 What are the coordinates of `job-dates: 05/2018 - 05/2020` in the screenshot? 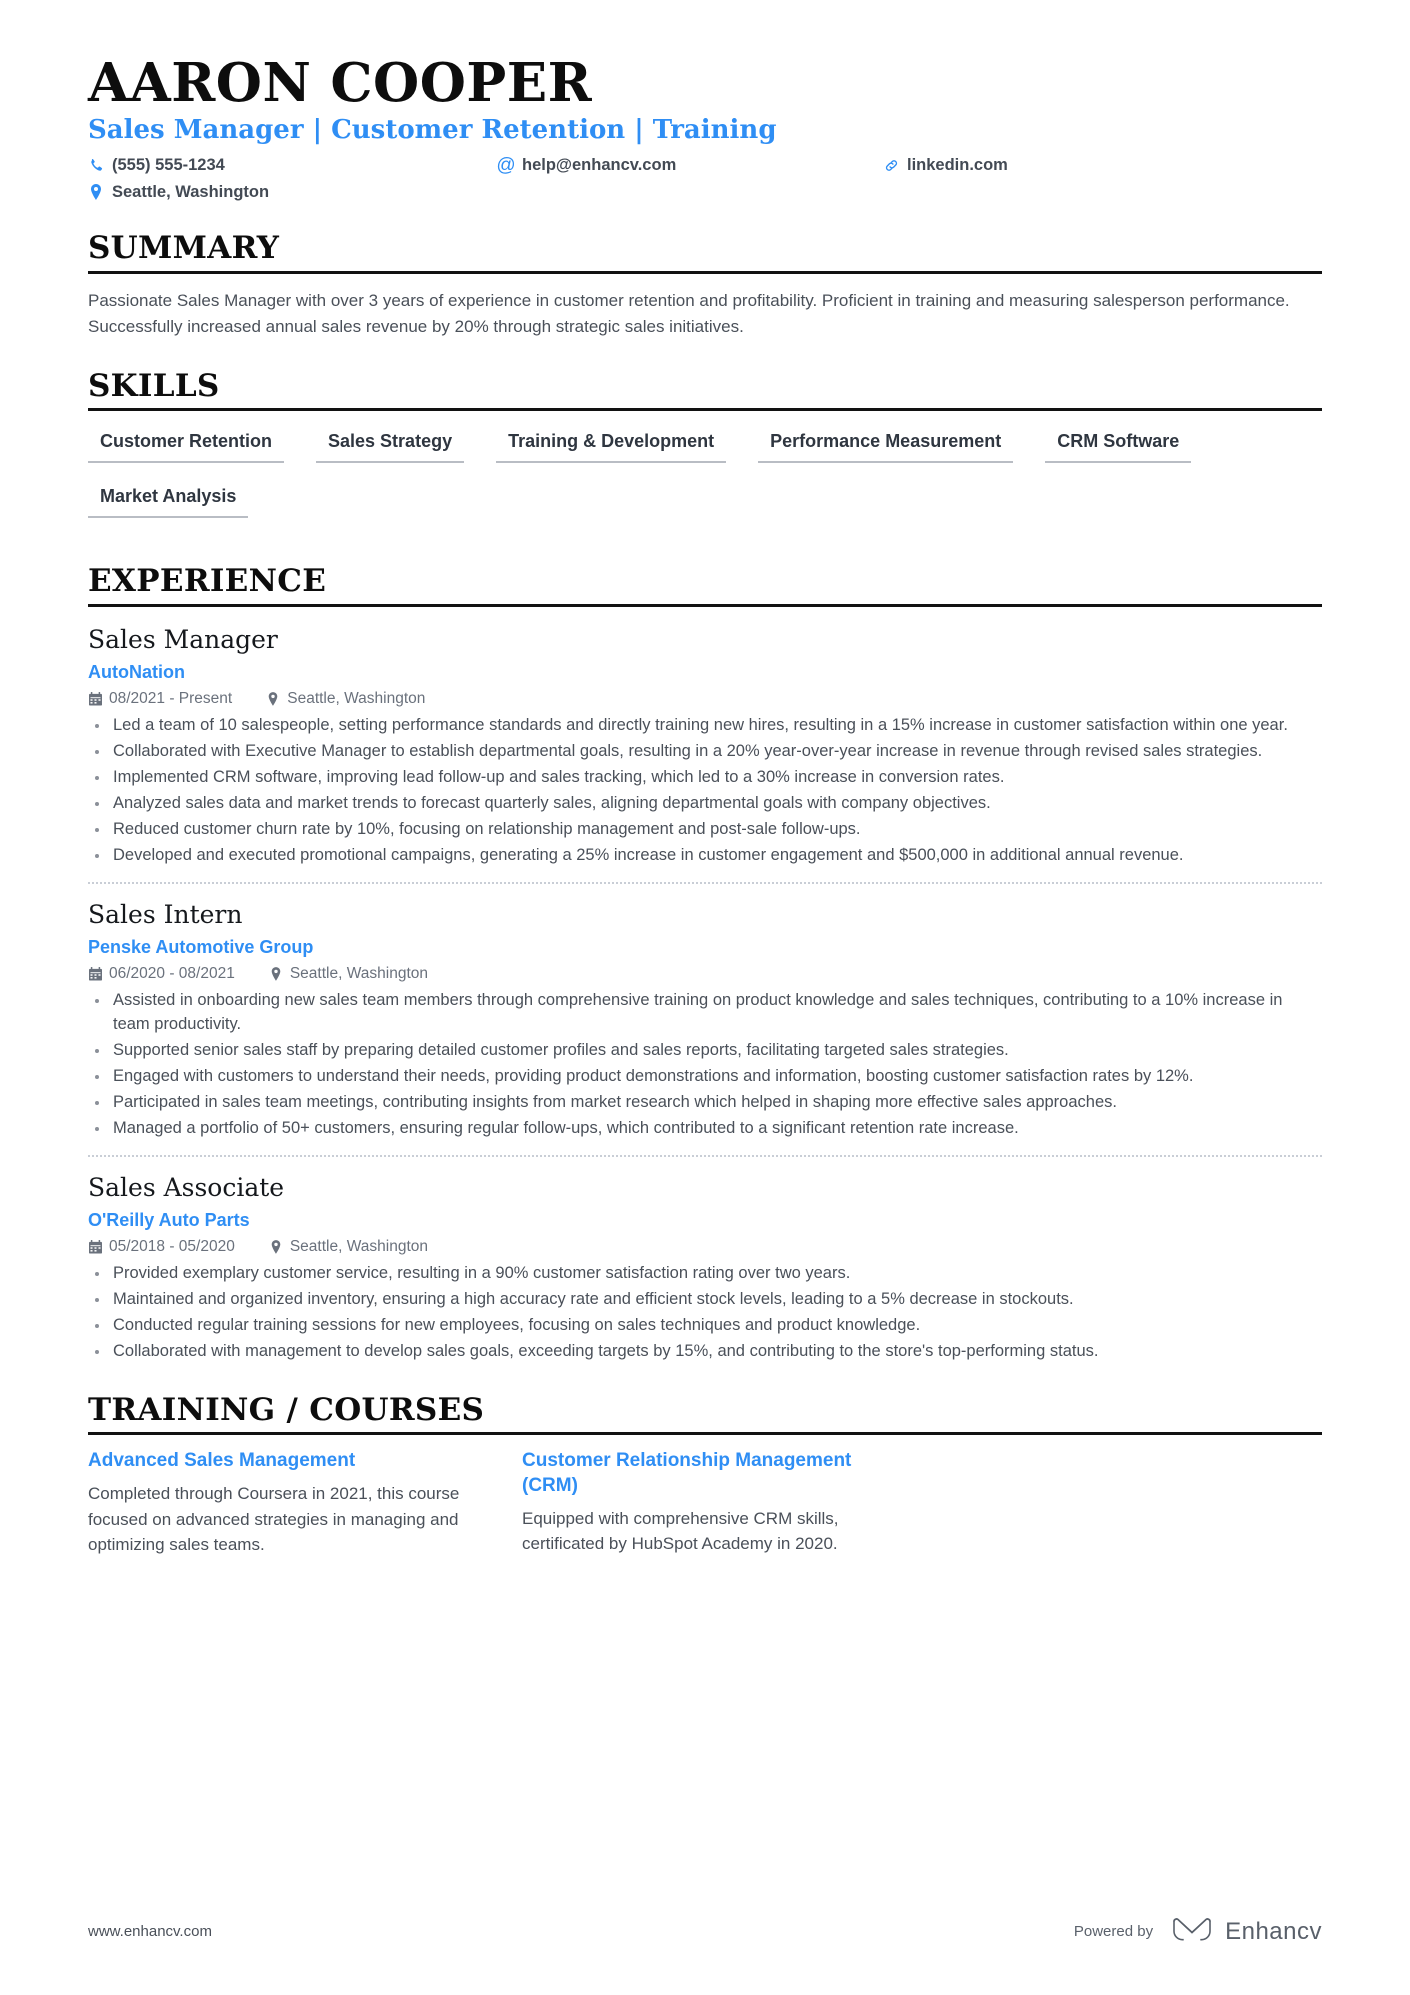 It's located at (172, 1247).